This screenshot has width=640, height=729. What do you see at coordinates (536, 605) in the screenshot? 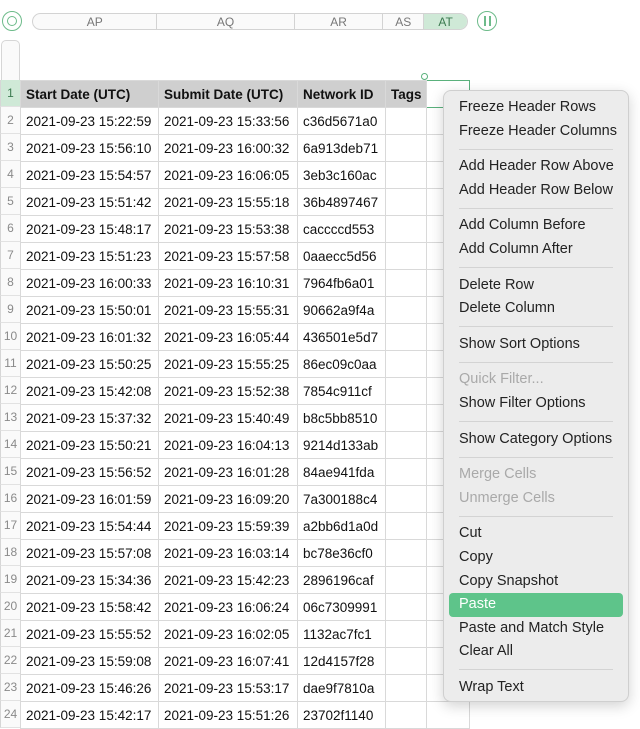
I see `menu-item-paste: Paste` at bounding box center [536, 605].